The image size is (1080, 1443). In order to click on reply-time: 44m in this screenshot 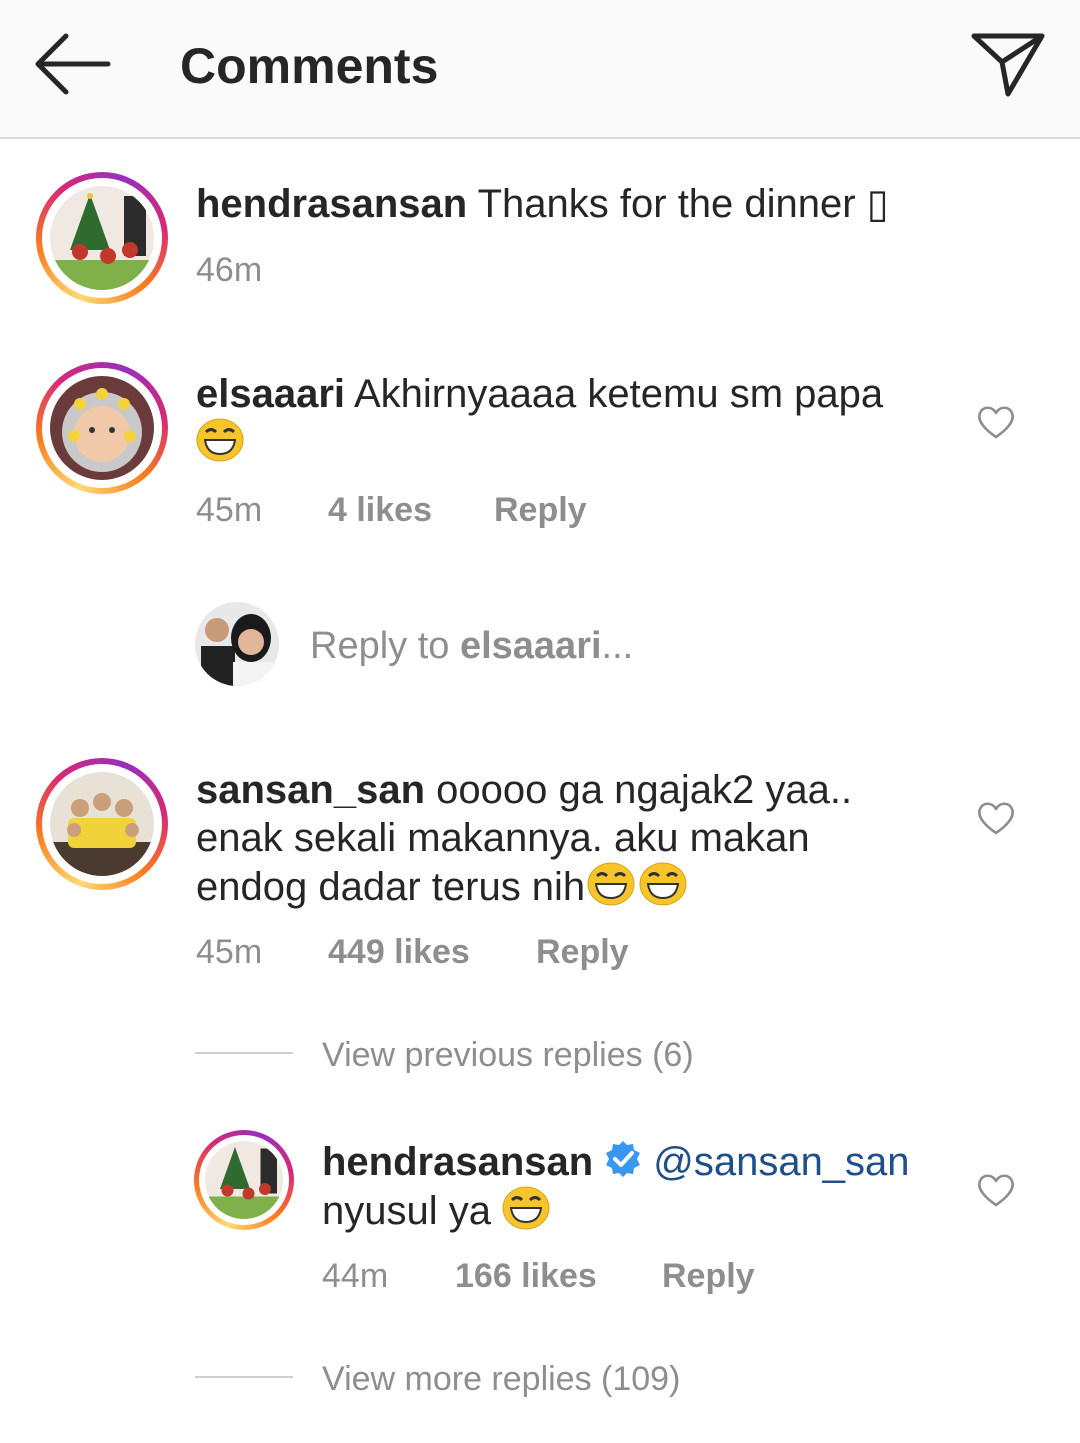, I will do `click(355, 1276)`.